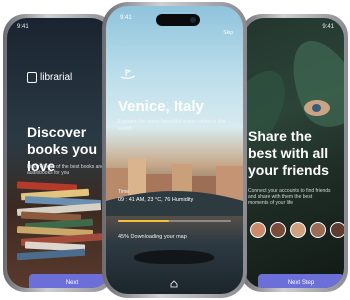 This screenshot has height=300, width=350. What do you see at coordinates (174, 257) in the screenshot?
I see `gondola-boat-illustration` at bounding box center [174, 257].